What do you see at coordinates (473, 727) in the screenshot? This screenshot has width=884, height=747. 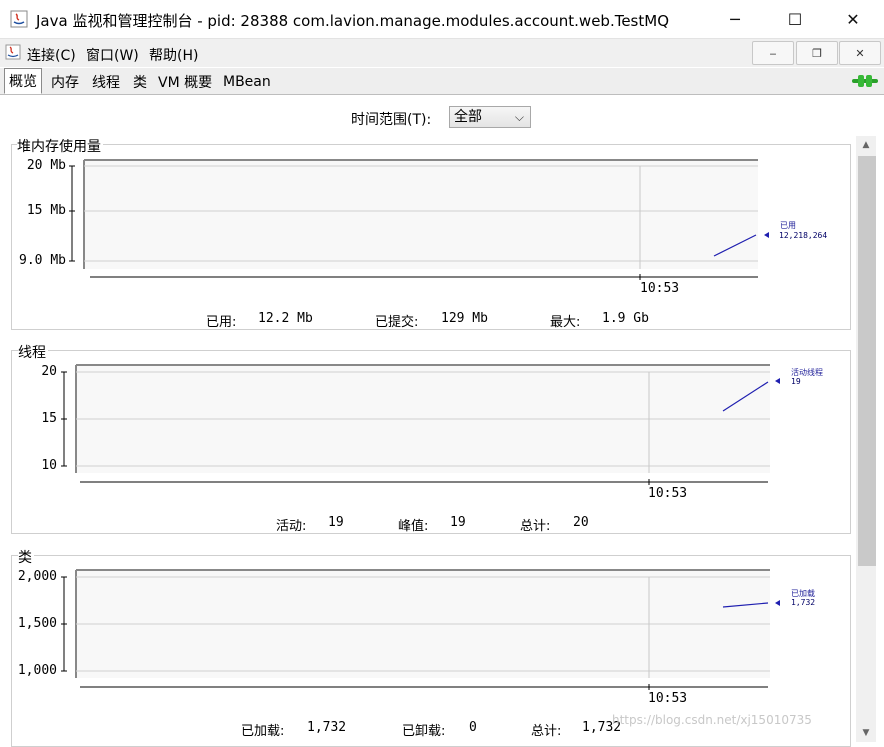 I see `classes-stat-unloaded-value: 0` at bounding box center [473, 727].